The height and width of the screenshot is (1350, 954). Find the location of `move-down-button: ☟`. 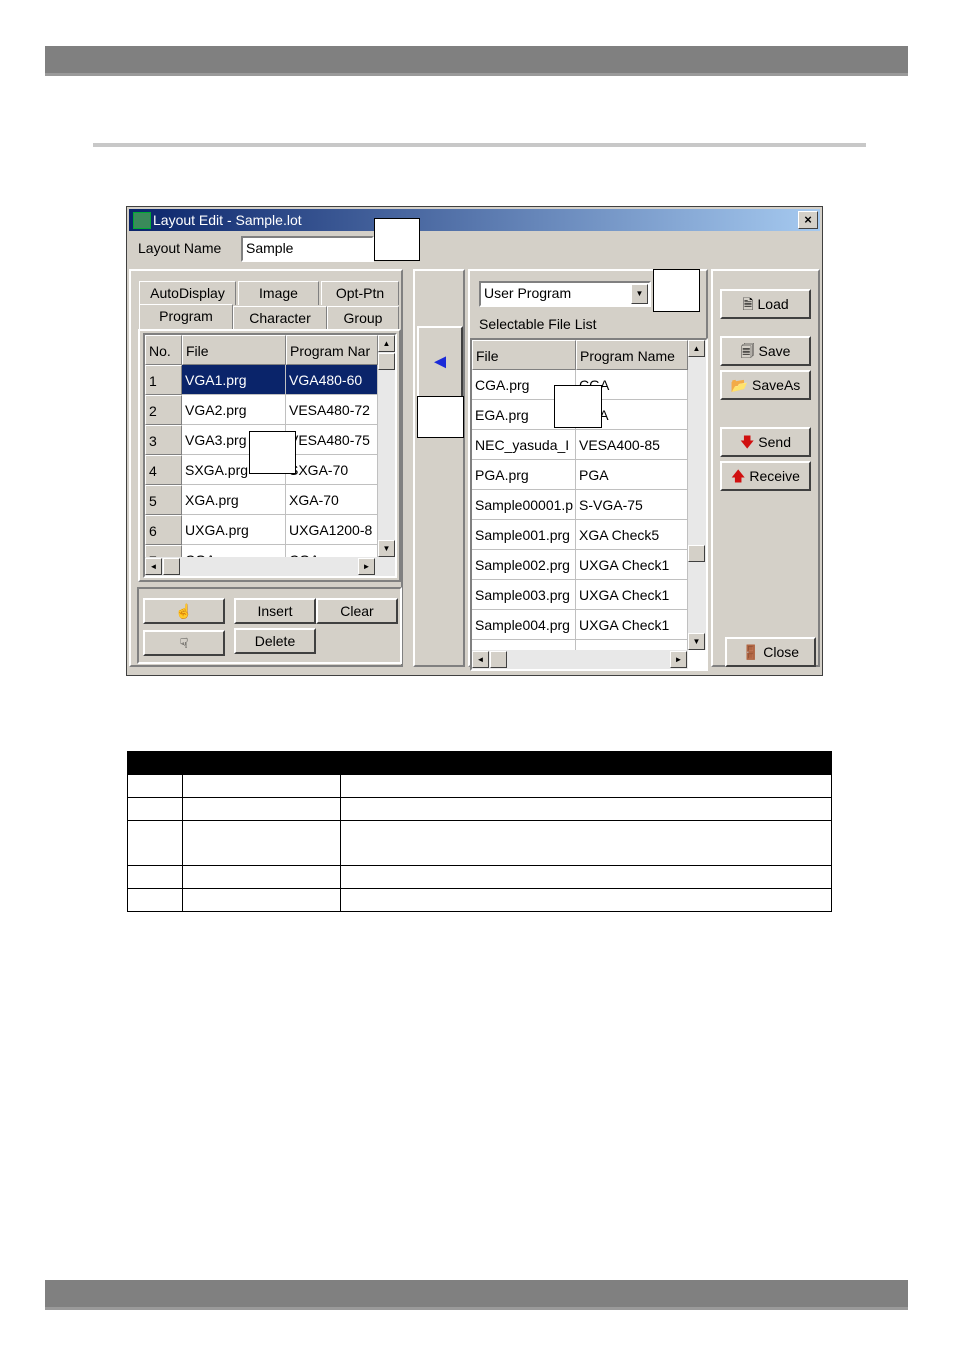

move-down-button: ☟ is located at coordinates (184, 643).